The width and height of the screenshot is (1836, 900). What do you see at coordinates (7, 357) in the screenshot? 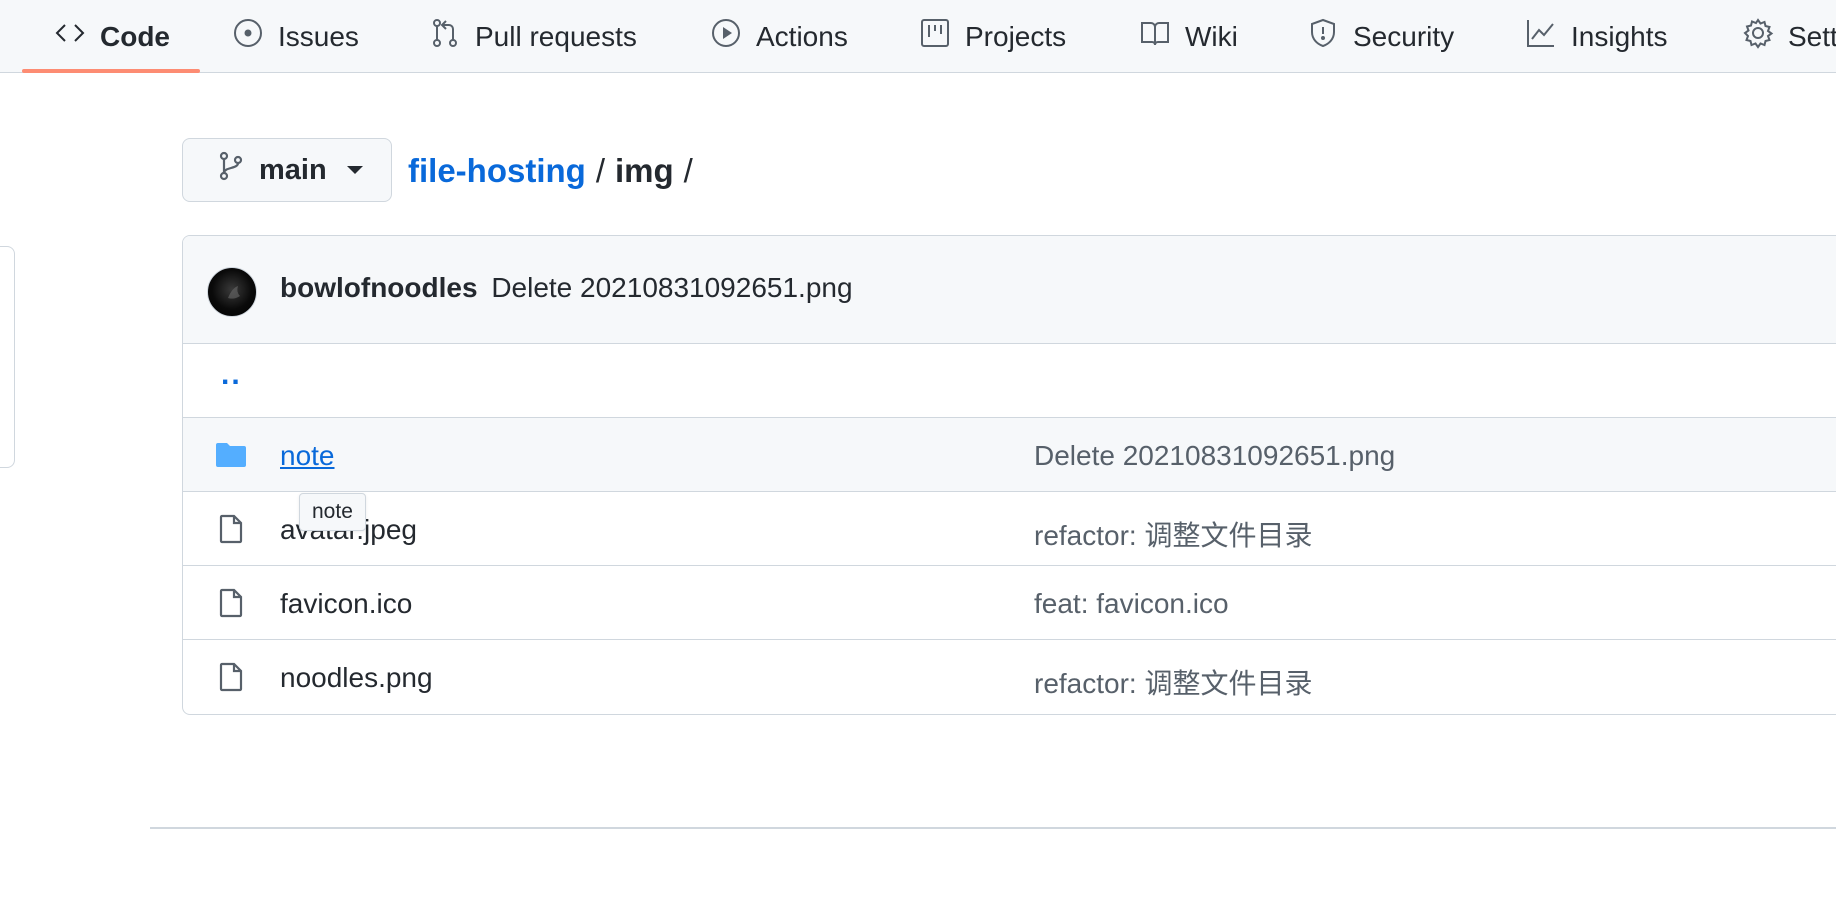
I see `side-panel-edge` at bounding box center [7, 357].